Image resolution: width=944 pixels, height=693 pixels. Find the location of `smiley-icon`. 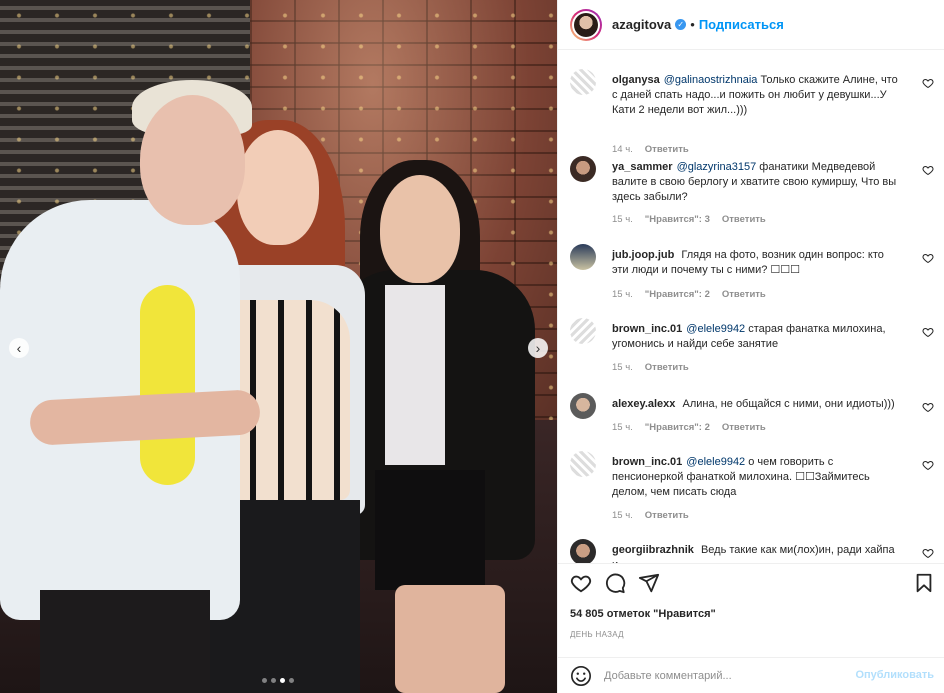

smiley-icon is located at coordinates (581, 676).